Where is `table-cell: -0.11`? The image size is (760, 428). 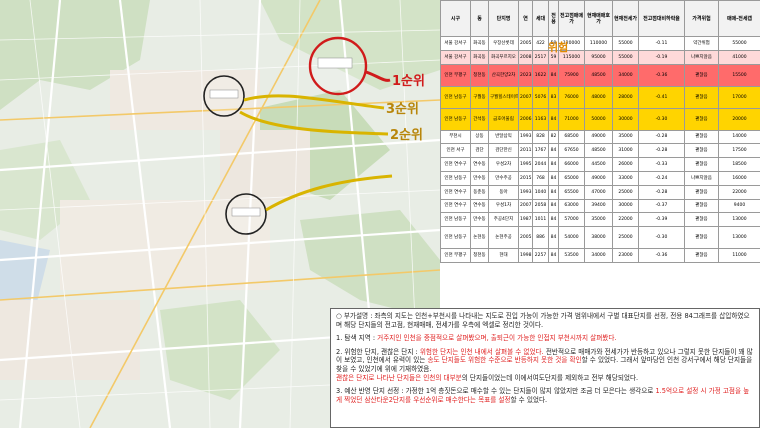 table-cell: -0.11 is located at coordinates (661, 43).